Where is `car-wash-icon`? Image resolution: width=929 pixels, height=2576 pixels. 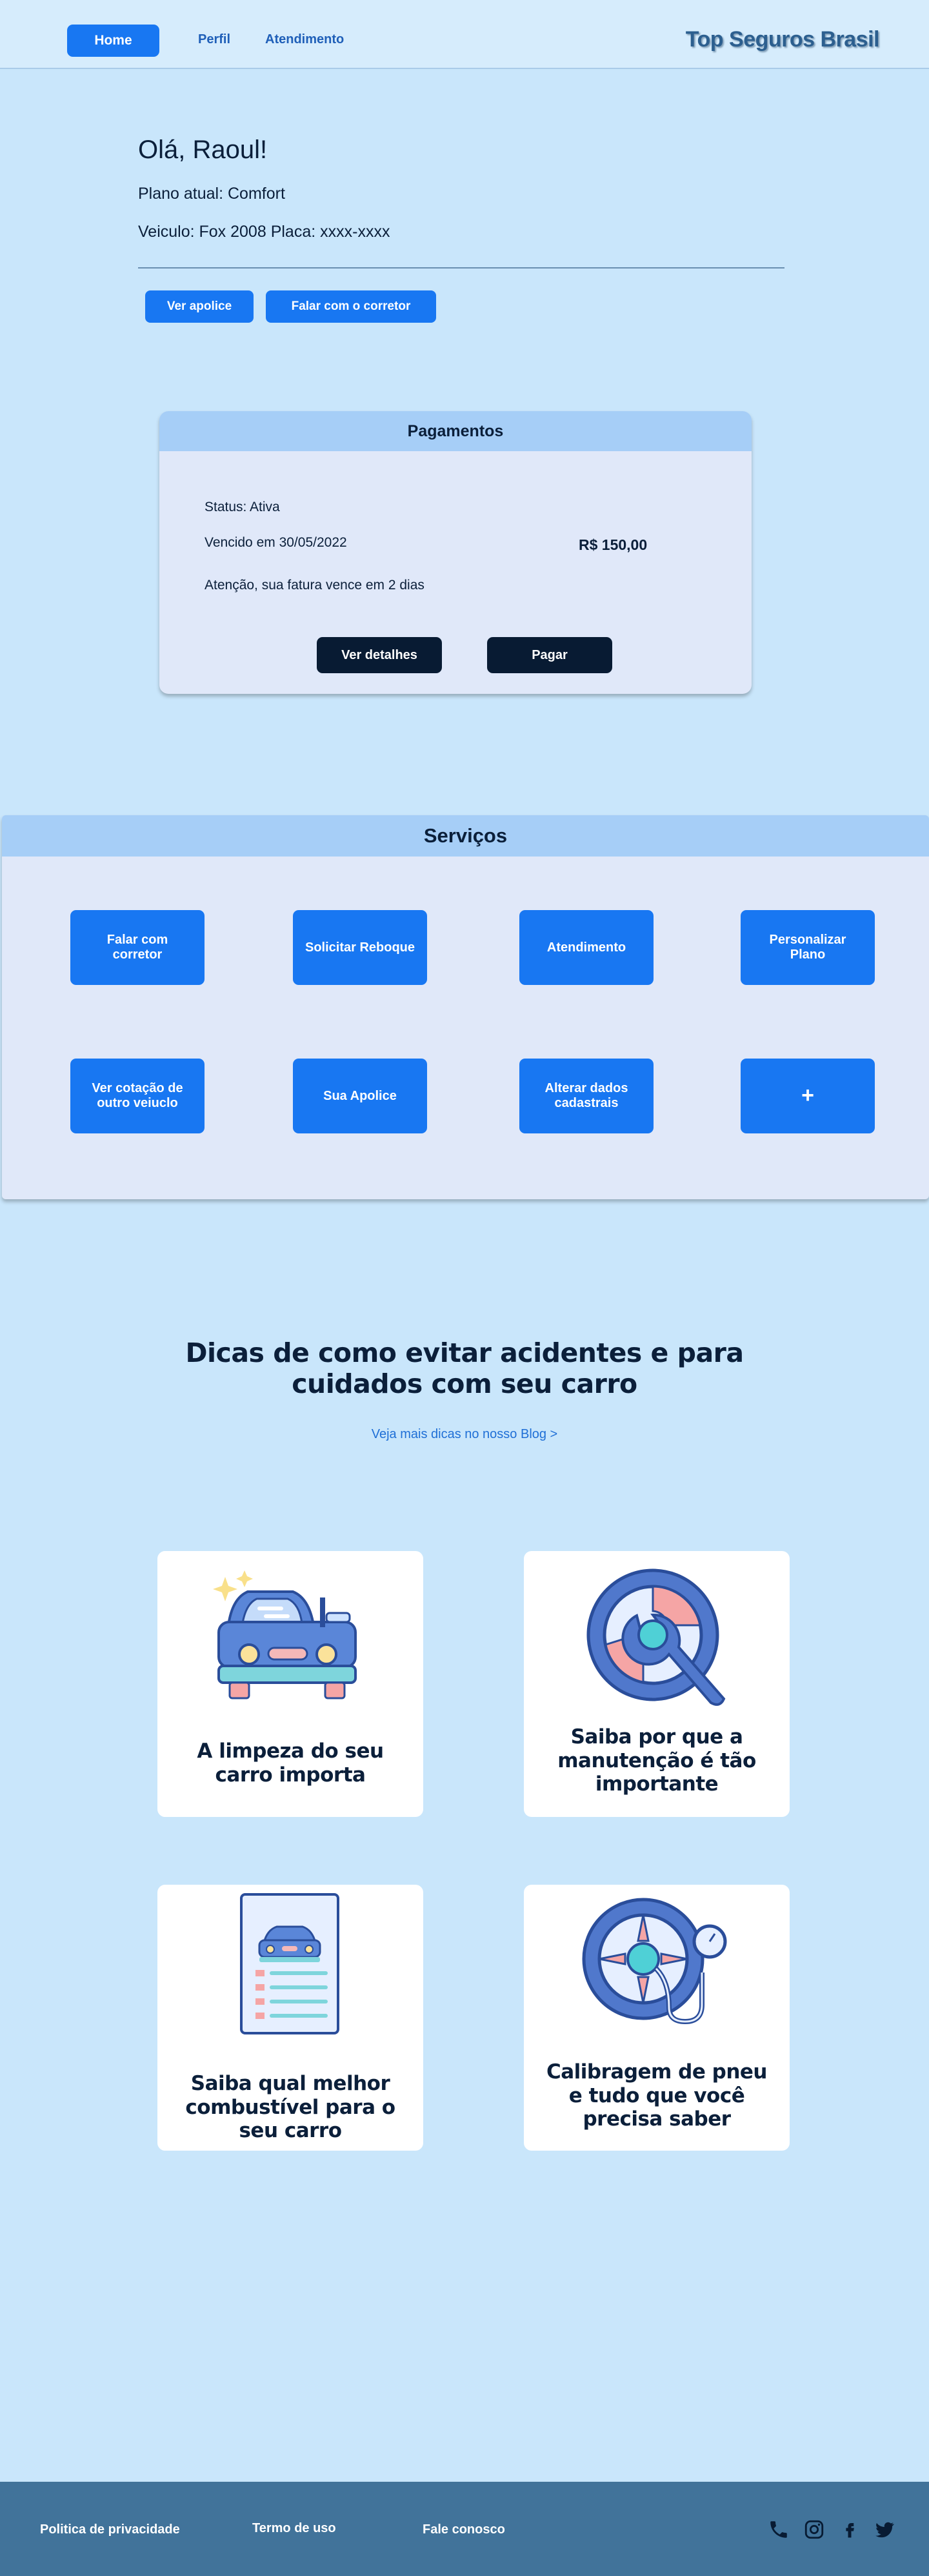 car-wash-icon is located at coordinates (285, 1634).